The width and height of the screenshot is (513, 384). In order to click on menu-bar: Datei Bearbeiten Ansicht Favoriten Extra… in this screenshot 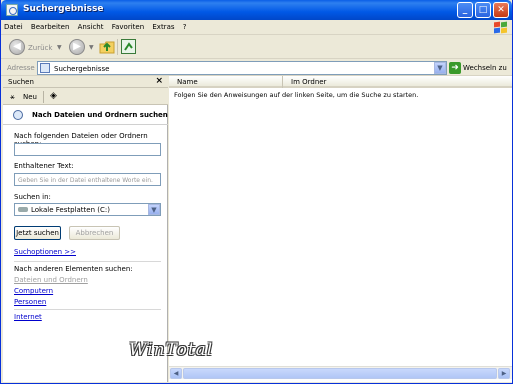, I will do `click(256, 27)`.